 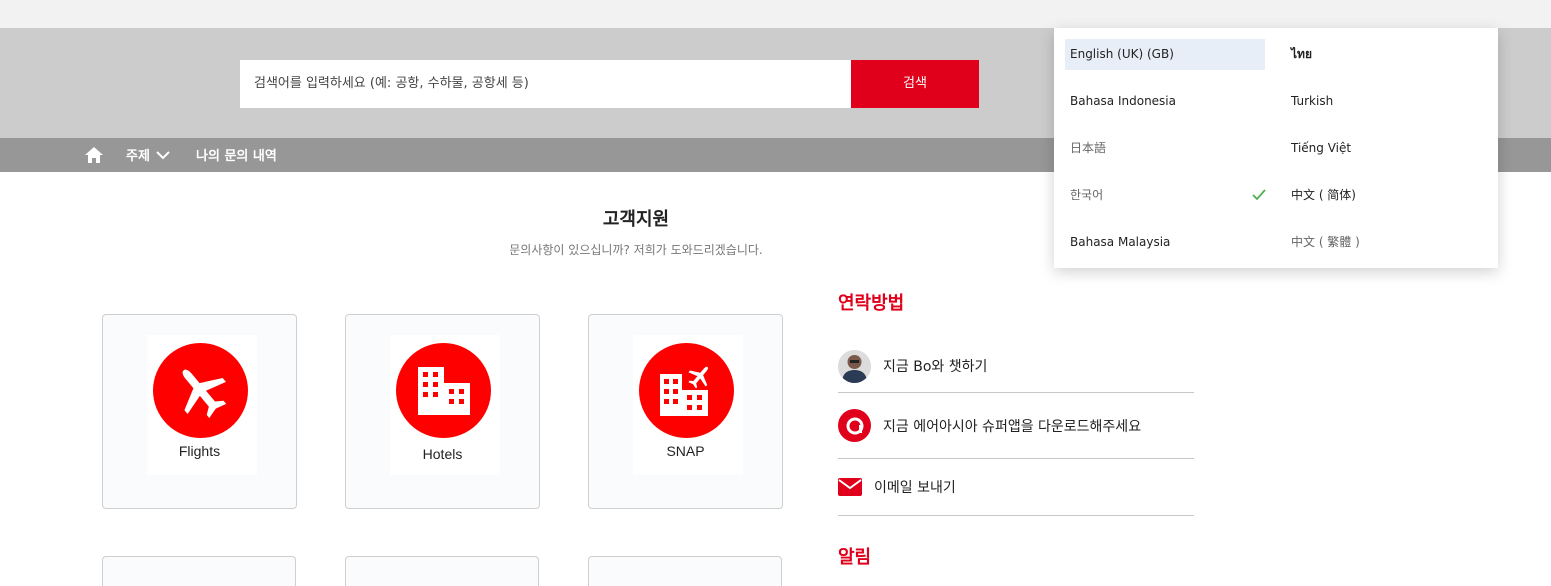 What do you see at coordinates (935, 367) in the screenshot?
I see `chat-with-bo-label: 지금 Bo와 챗하기` at bounding box center [935, 367].